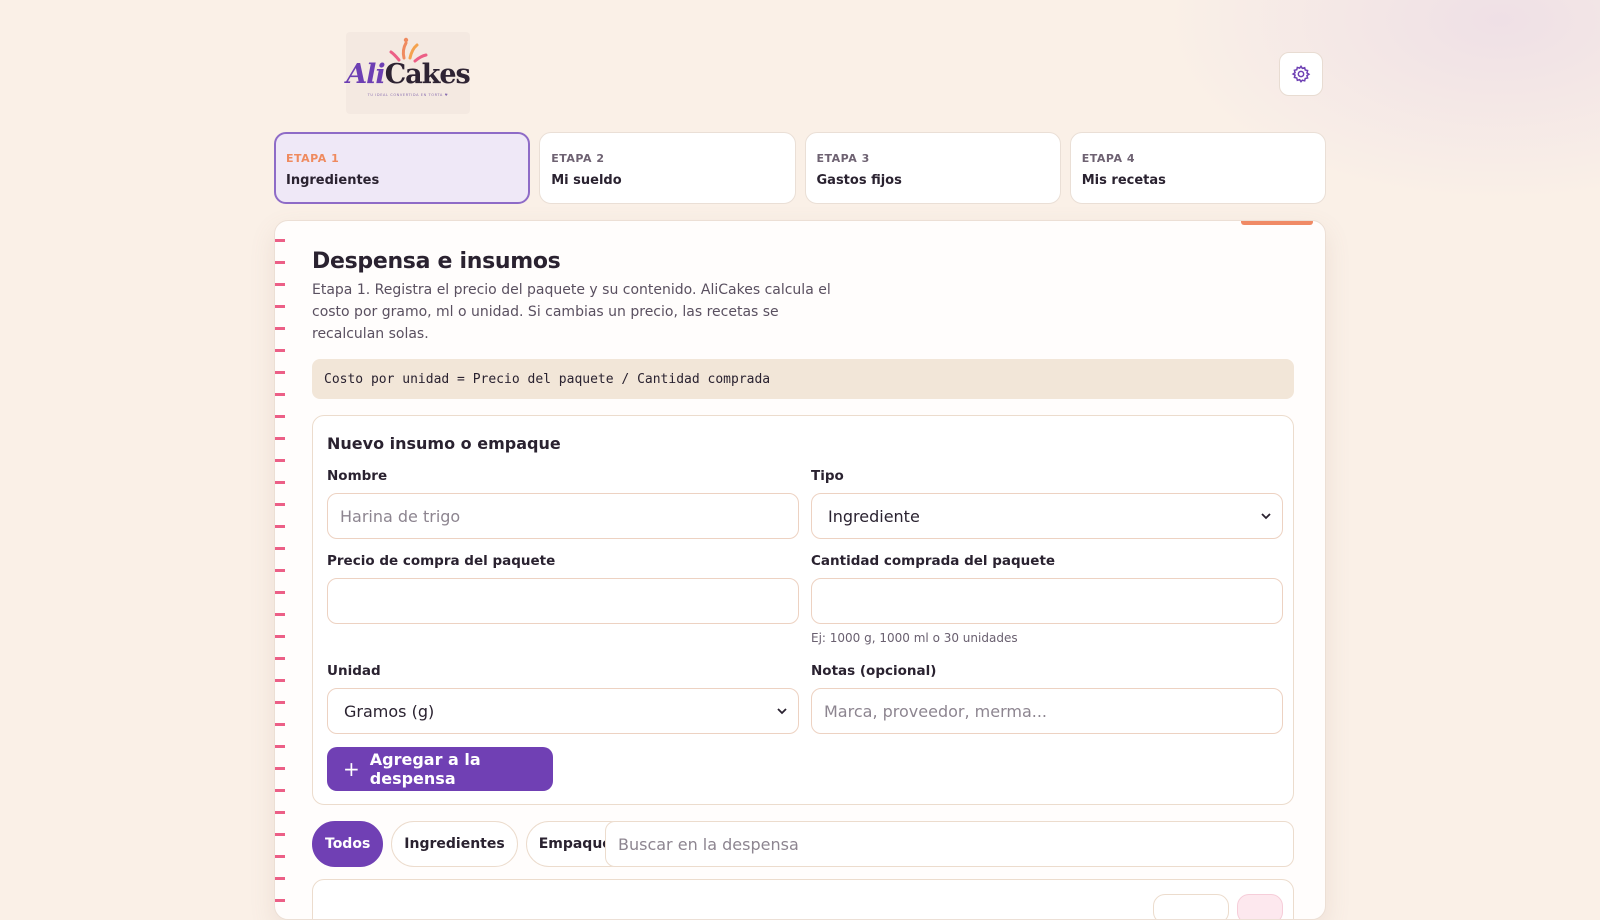  Describe the element at coordinates (351, 769) in the screenshot. I see `plus-icon: +` at that location.